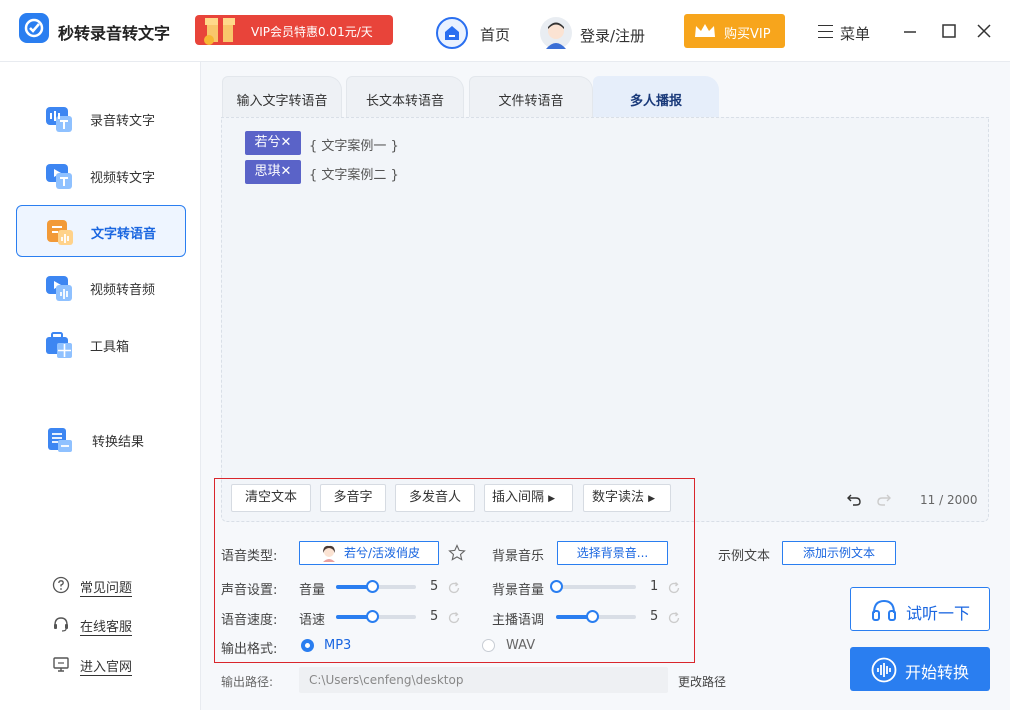  What do you see at coordinates (825, 31) in the screenshot?
I see `hamburger-icon` at bounding box center [825, 31].